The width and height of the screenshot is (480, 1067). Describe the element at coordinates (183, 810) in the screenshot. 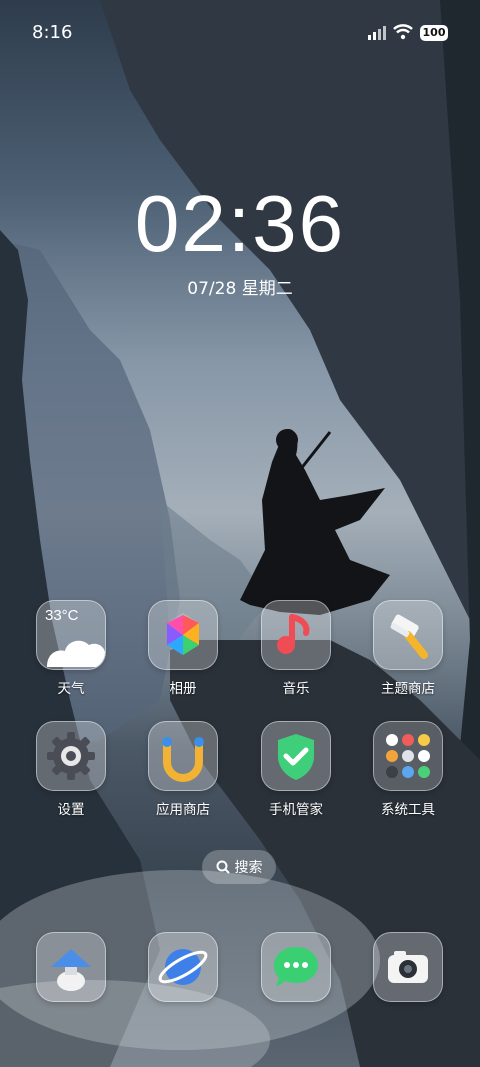

I see `app-label: 应用商店` at that location.